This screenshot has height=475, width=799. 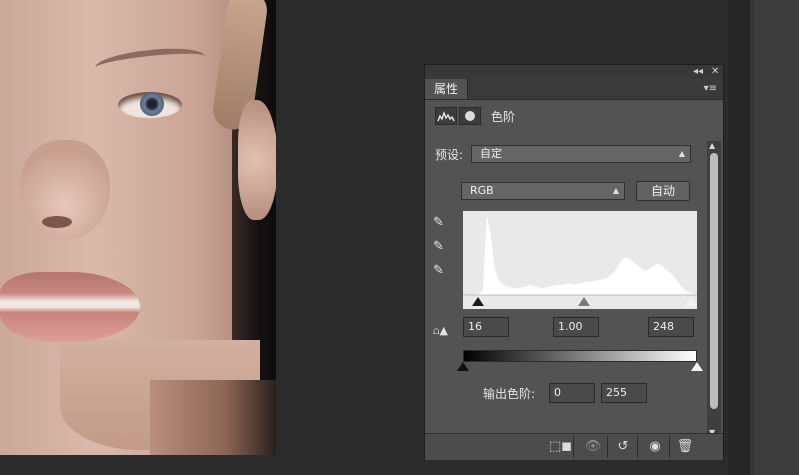 I want to click on input-gamma-field: 1.00, so click(x=576, y=327).